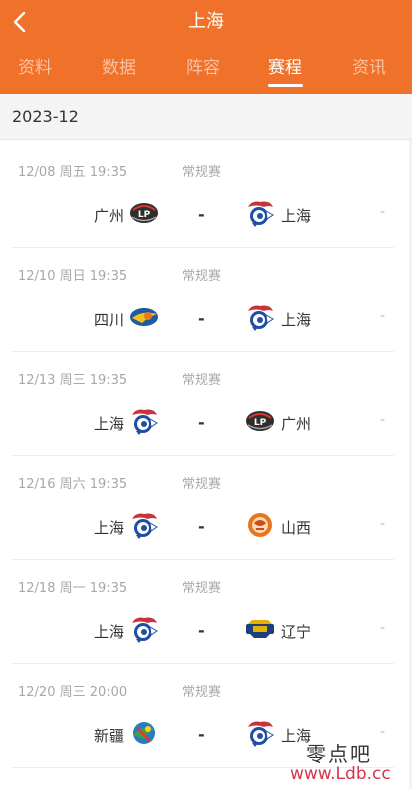 This screenshot has height=789, width=412. What do you see at coordinates (73, 380) in the screenshot?
I see `game-date: 12/13 周三 19:35` at bounding box center [73, 380].